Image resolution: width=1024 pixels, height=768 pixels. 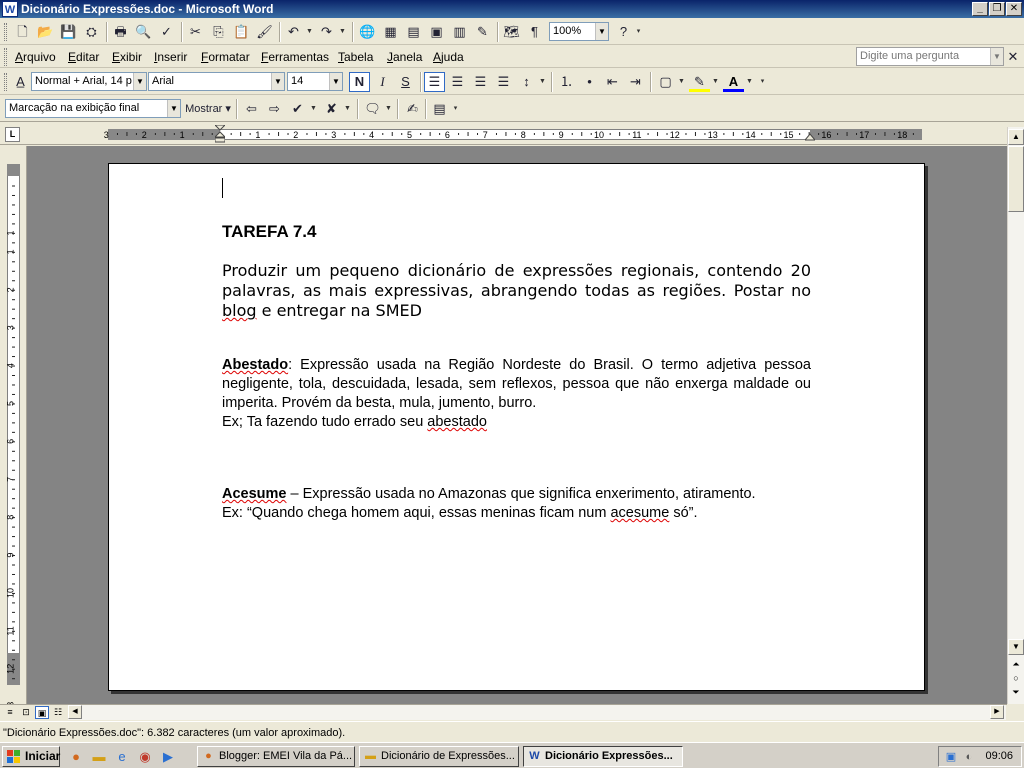 What do you see at coordinates (997, 9) in the screenshot?
I see `restore-button: ❐` at bounding box center [997, 9].